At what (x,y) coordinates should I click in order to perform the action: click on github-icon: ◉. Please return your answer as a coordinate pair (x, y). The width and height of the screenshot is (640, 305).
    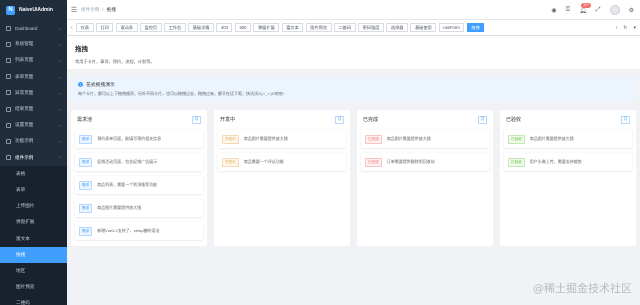
    Looking at the image, I should click on (553, 10).